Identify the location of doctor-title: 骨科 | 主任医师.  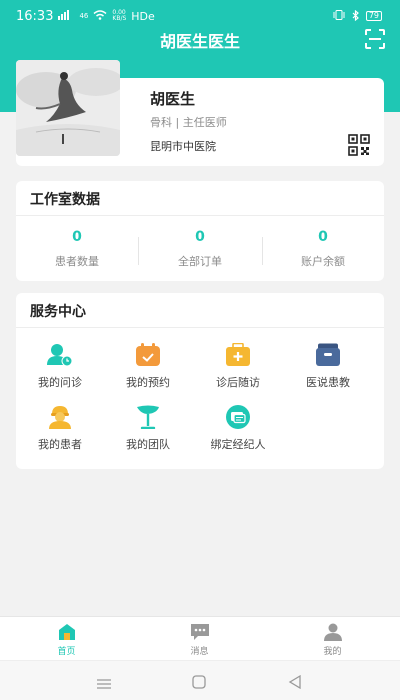
(188, 122).